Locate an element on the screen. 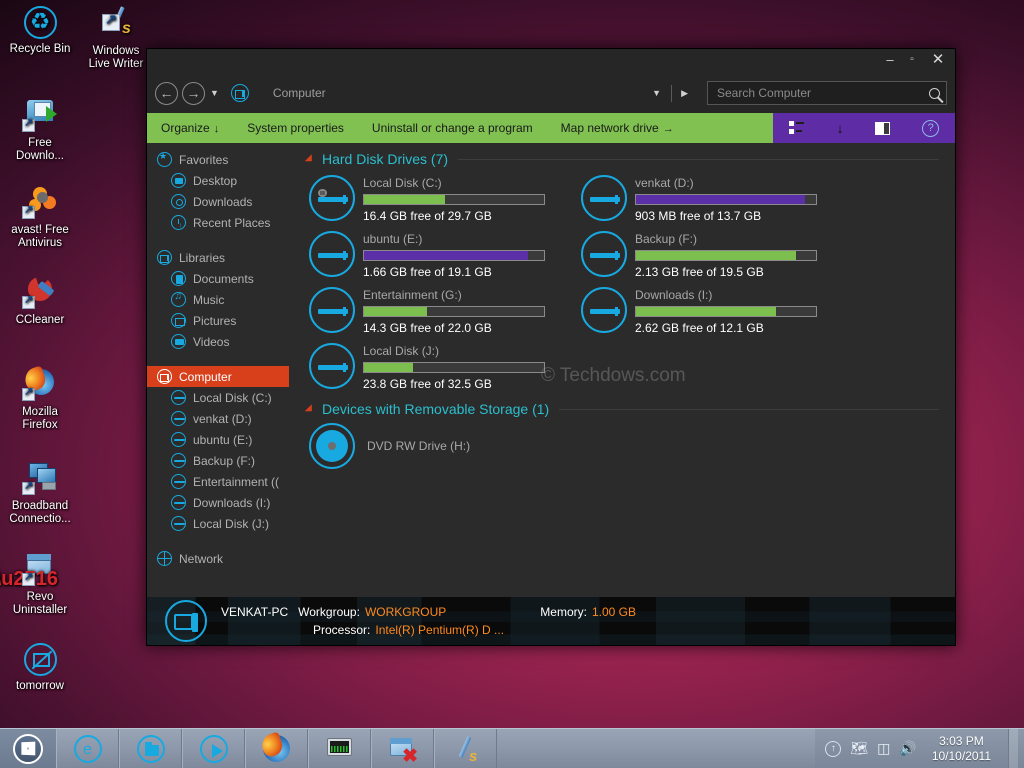  taskbar-item-revo-uninstaller: ✖ is located at coordinates (402, 748).